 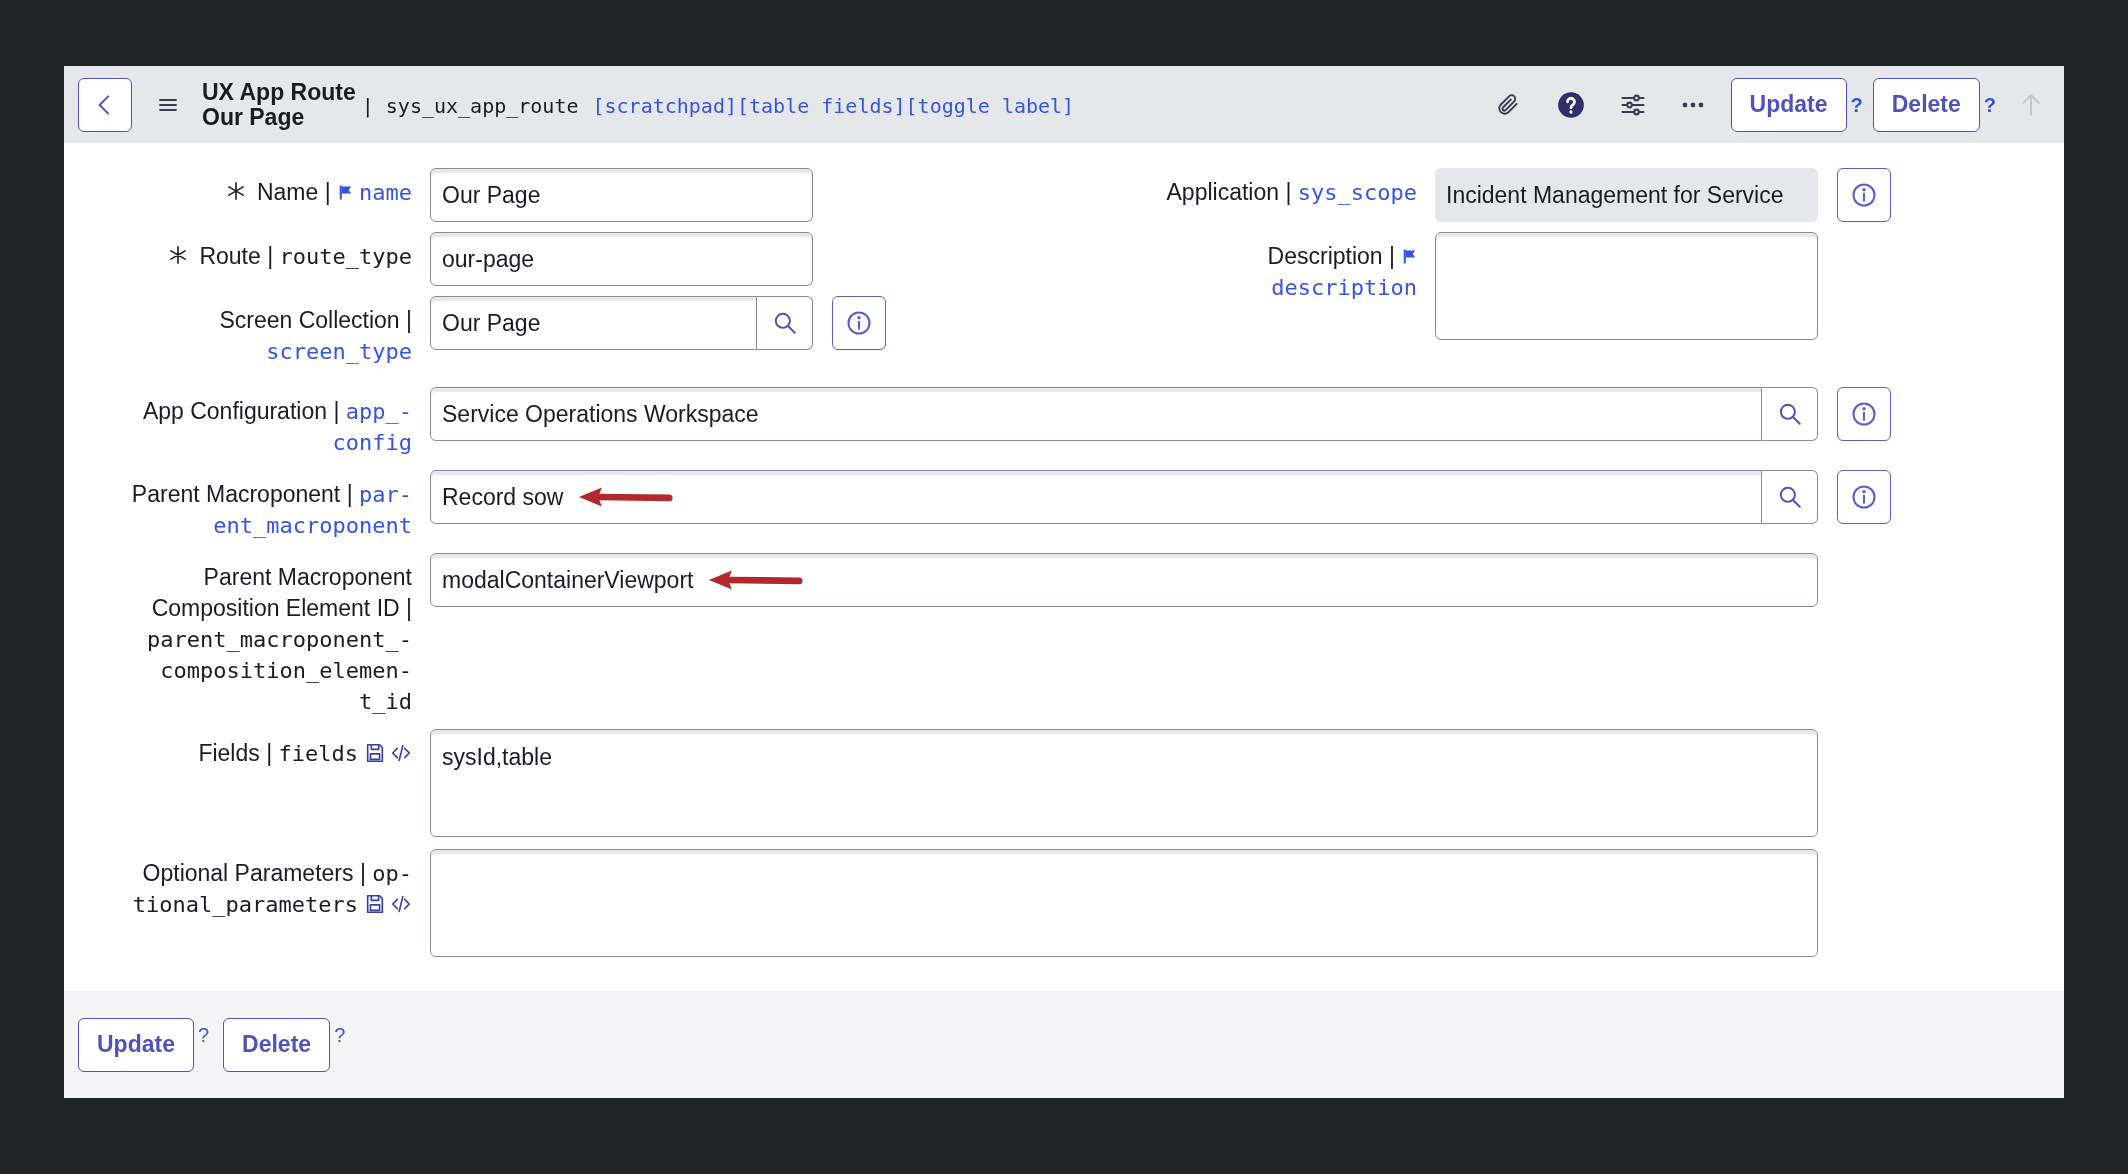 I want to click on reference-field: Service Operations Workspace, so click(x=1096, y=414).